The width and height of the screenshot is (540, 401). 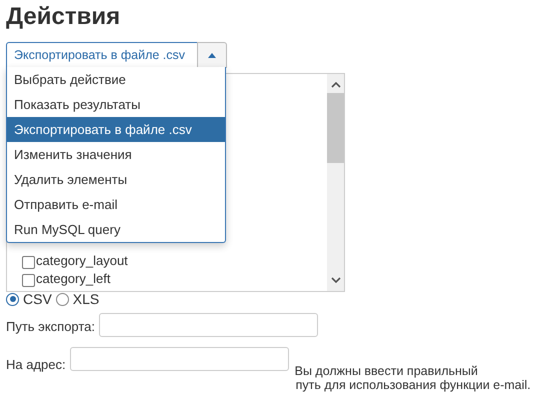 I want to click on help-text: путь для использования функции e-mail., so click(x=412, y=385).